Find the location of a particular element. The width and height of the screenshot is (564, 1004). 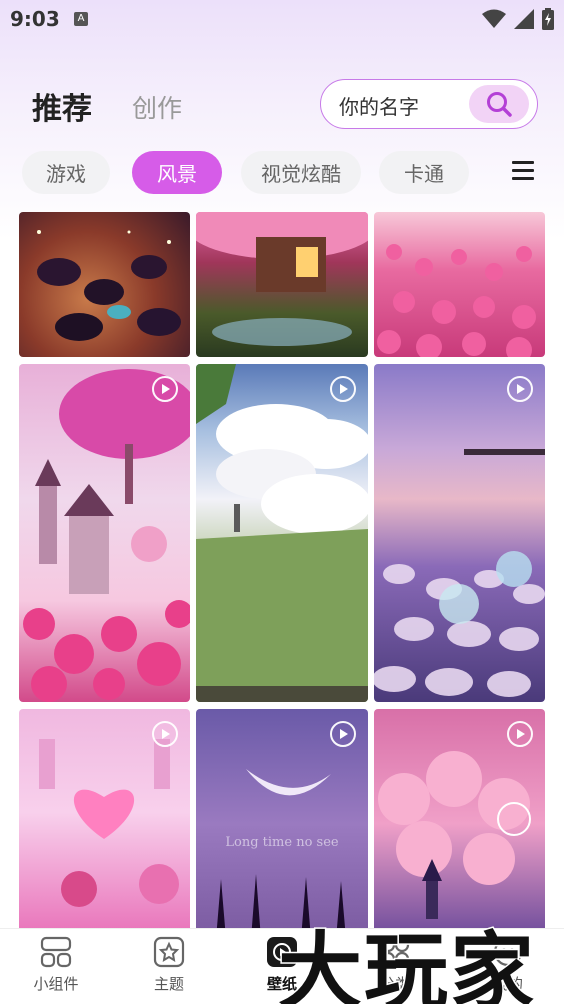

status-bar: 9:03 A is located at coordinates (282, 20).